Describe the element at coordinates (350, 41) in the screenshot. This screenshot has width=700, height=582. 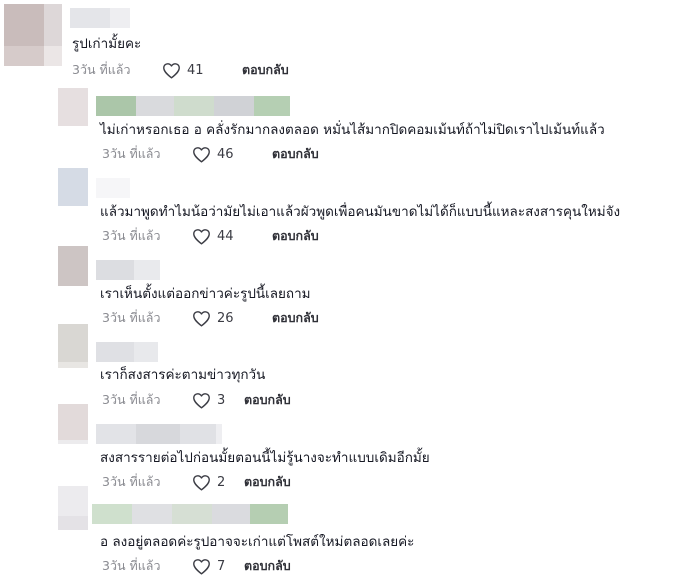
I see `comment-item: รูปเก่ามั้ยคะ 3วัน ที่แล้ว 41 ตอบกลับ` at that location.